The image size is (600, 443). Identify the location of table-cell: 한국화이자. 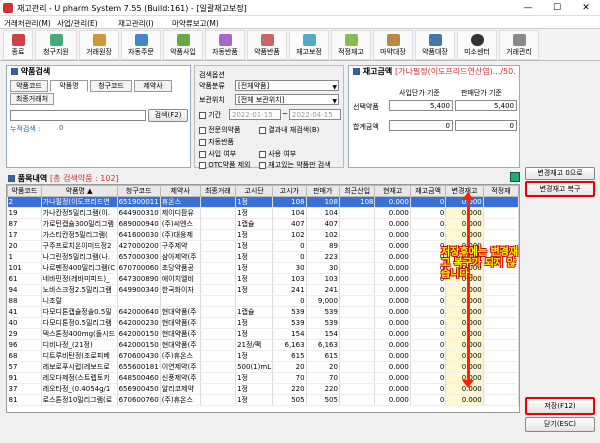
(180, 290).